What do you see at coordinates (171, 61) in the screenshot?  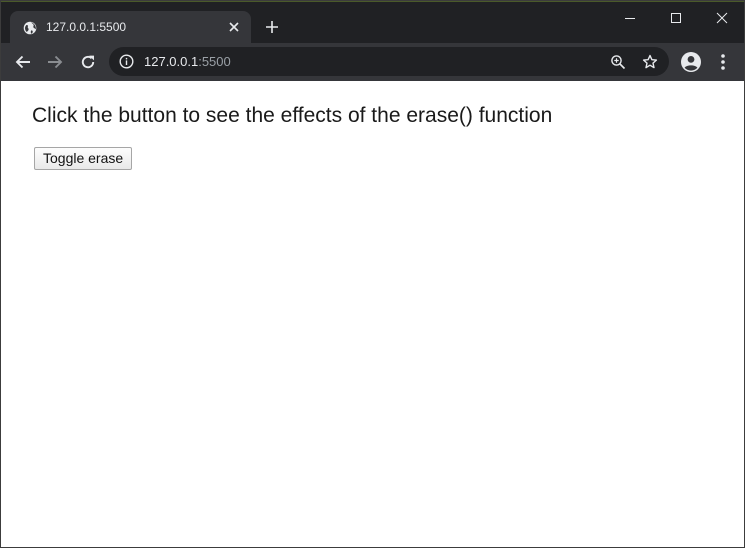 I see `url-host: 127.0.0.1` at bounding box center [171, 61].